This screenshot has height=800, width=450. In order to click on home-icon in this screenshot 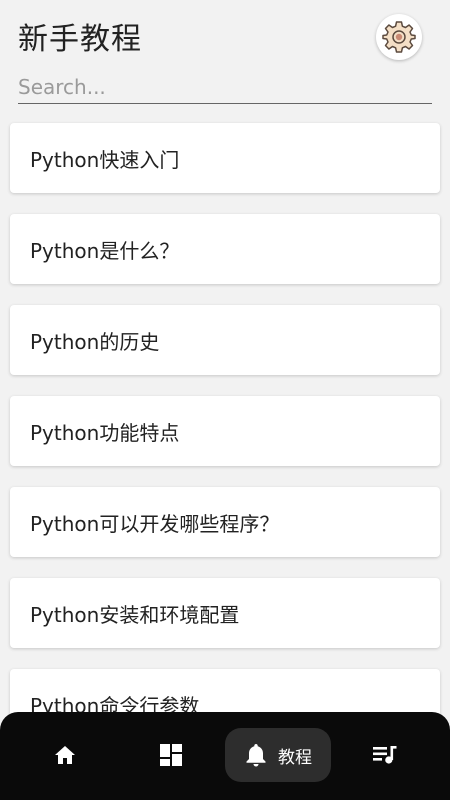, I will do `click(65, 755)`.